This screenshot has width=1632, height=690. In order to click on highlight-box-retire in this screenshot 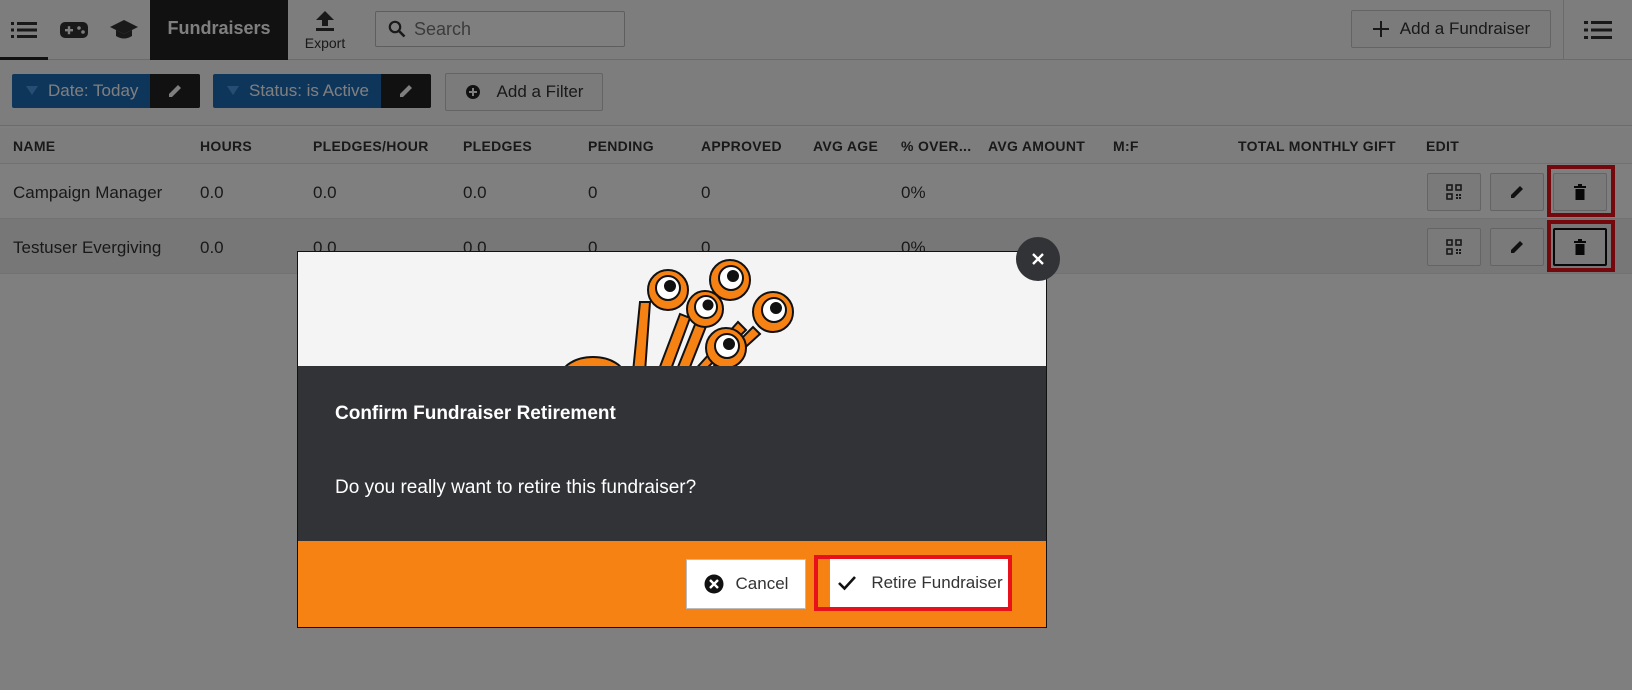, I will do `click(913, 583)`.